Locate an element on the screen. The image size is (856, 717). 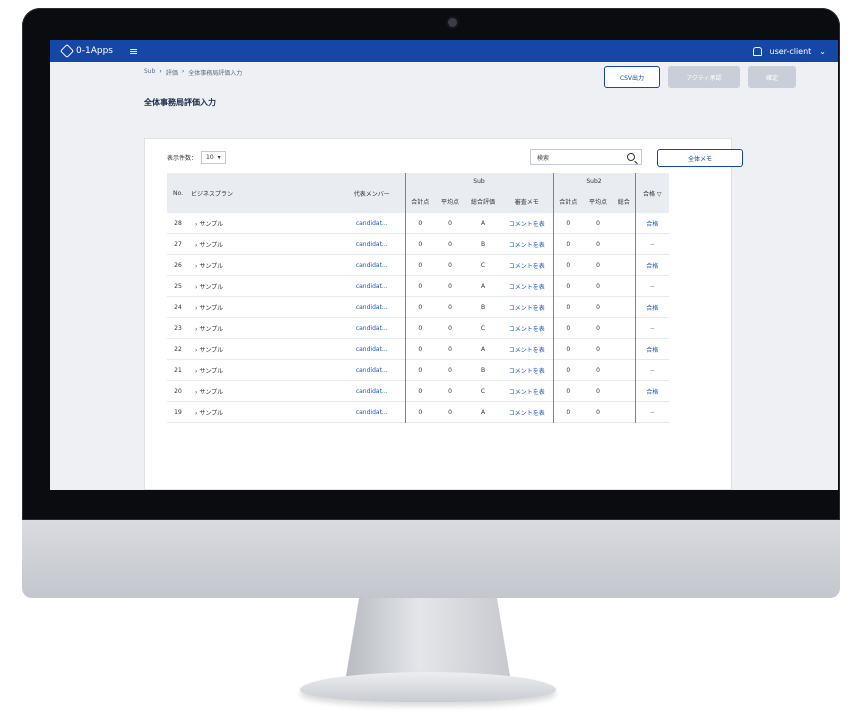
camera-icon is located at coordinates (452, 22).